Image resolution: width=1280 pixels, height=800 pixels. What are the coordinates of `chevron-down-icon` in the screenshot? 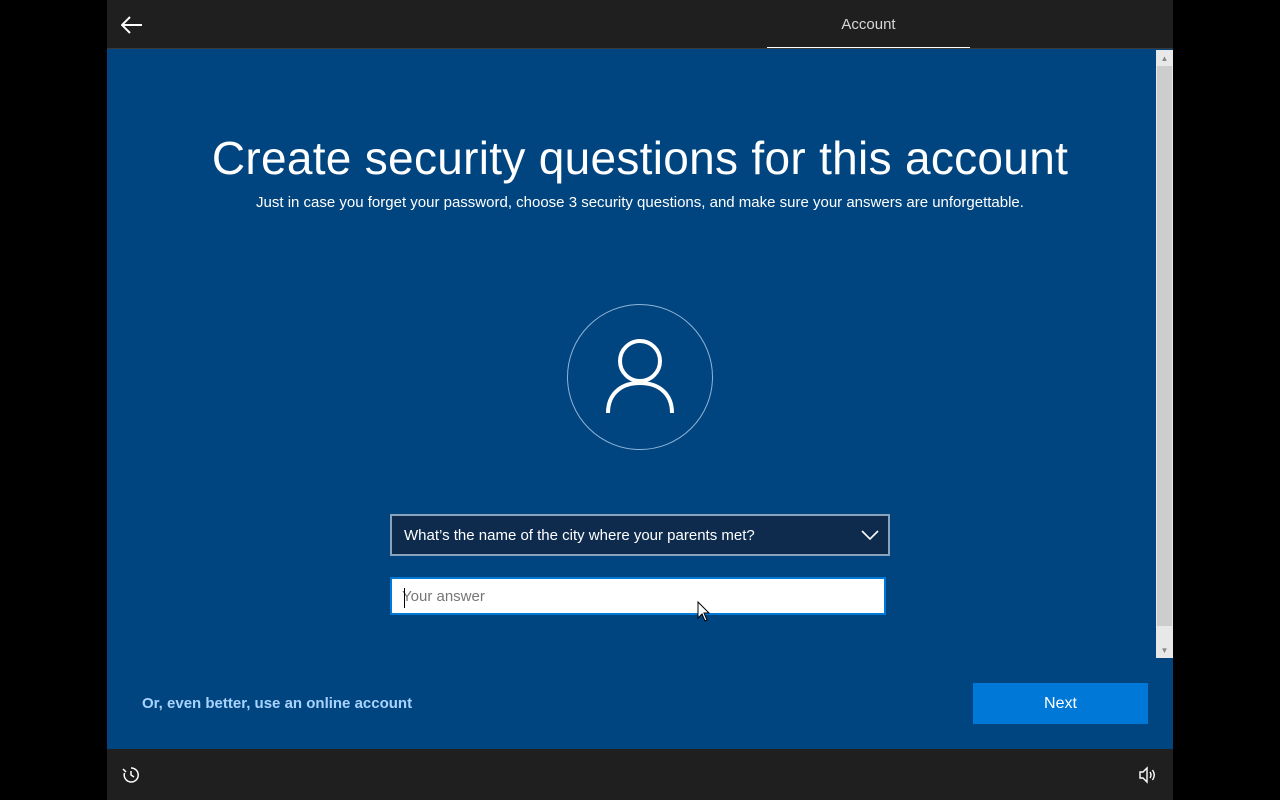 It's located at (870, 535).